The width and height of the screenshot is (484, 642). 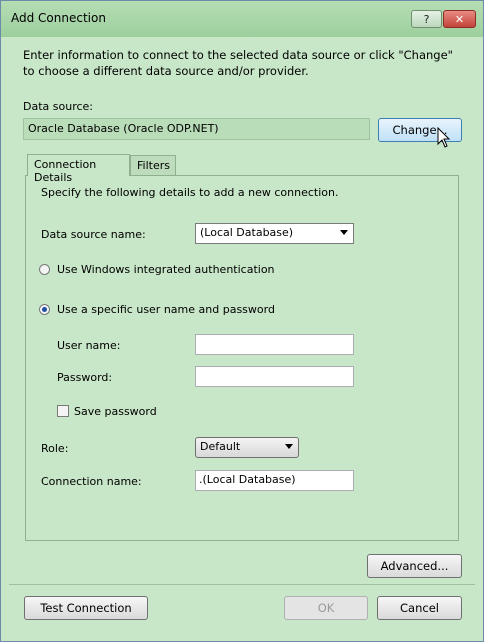 I want to click on close-button: ✕, so click(x=459, y=19).